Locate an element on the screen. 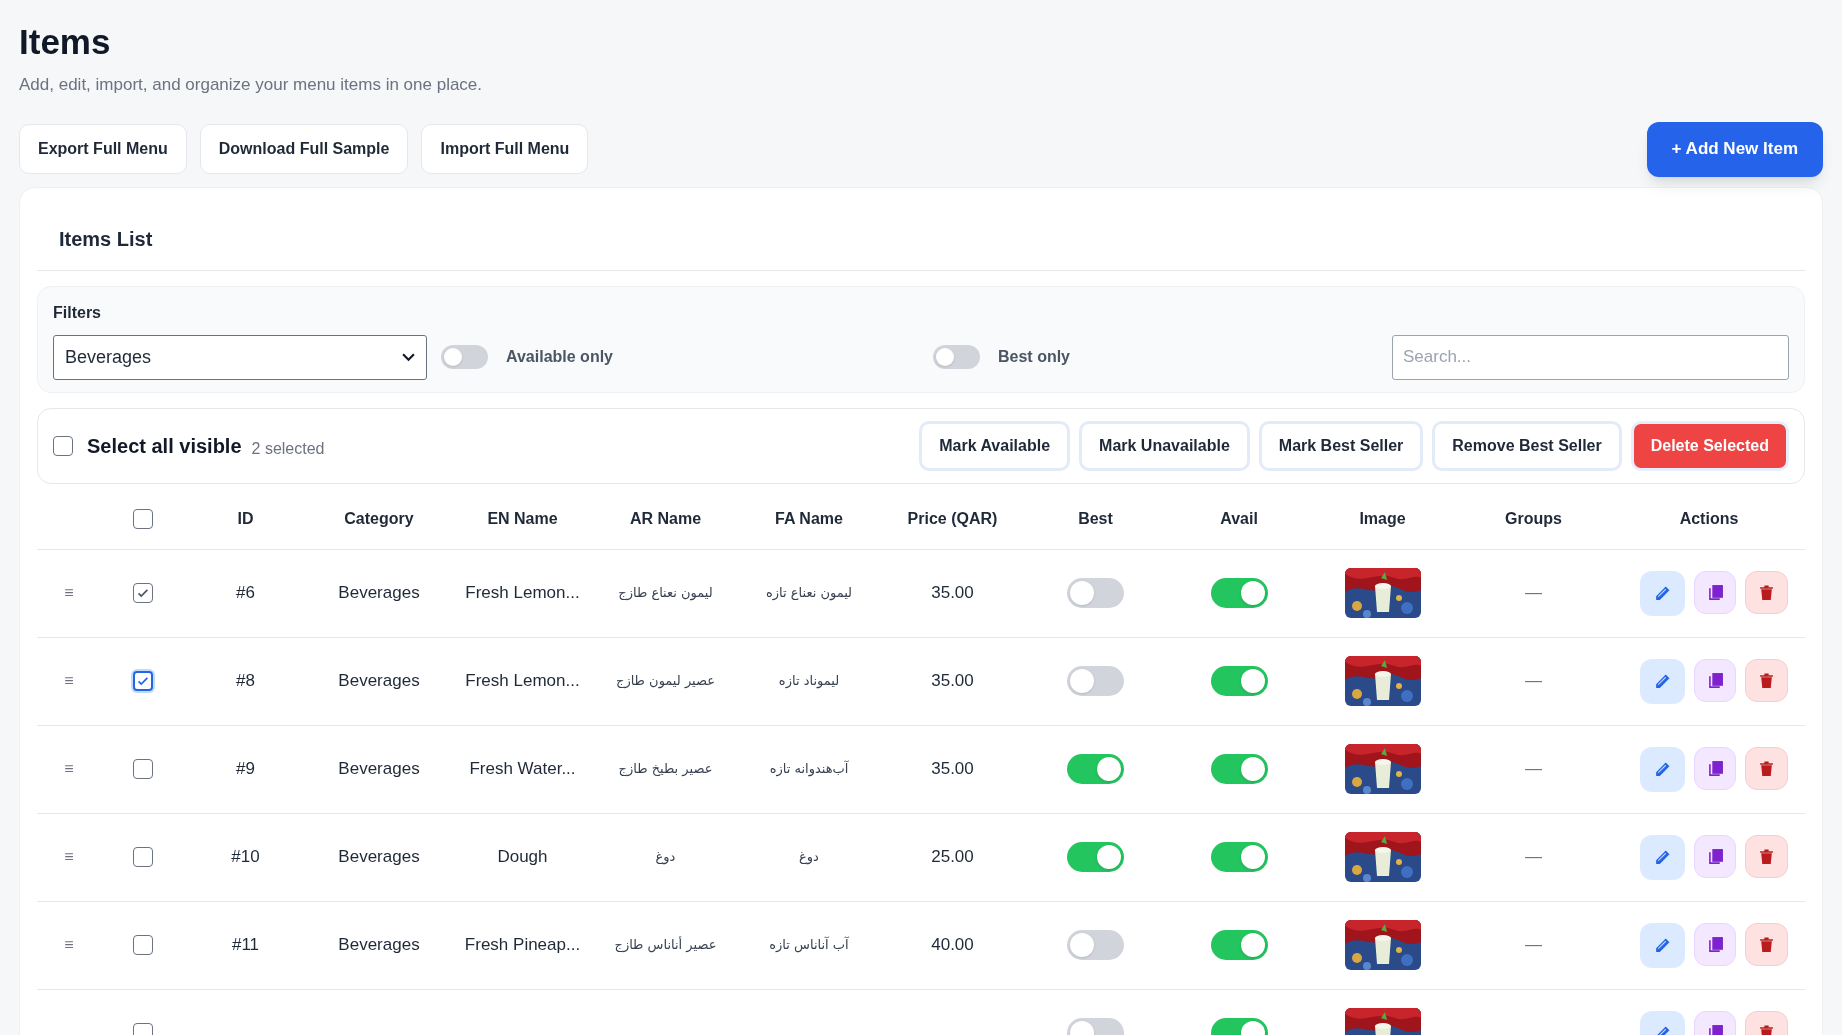  column-header: Avail is located at coordinates (1239, 519).